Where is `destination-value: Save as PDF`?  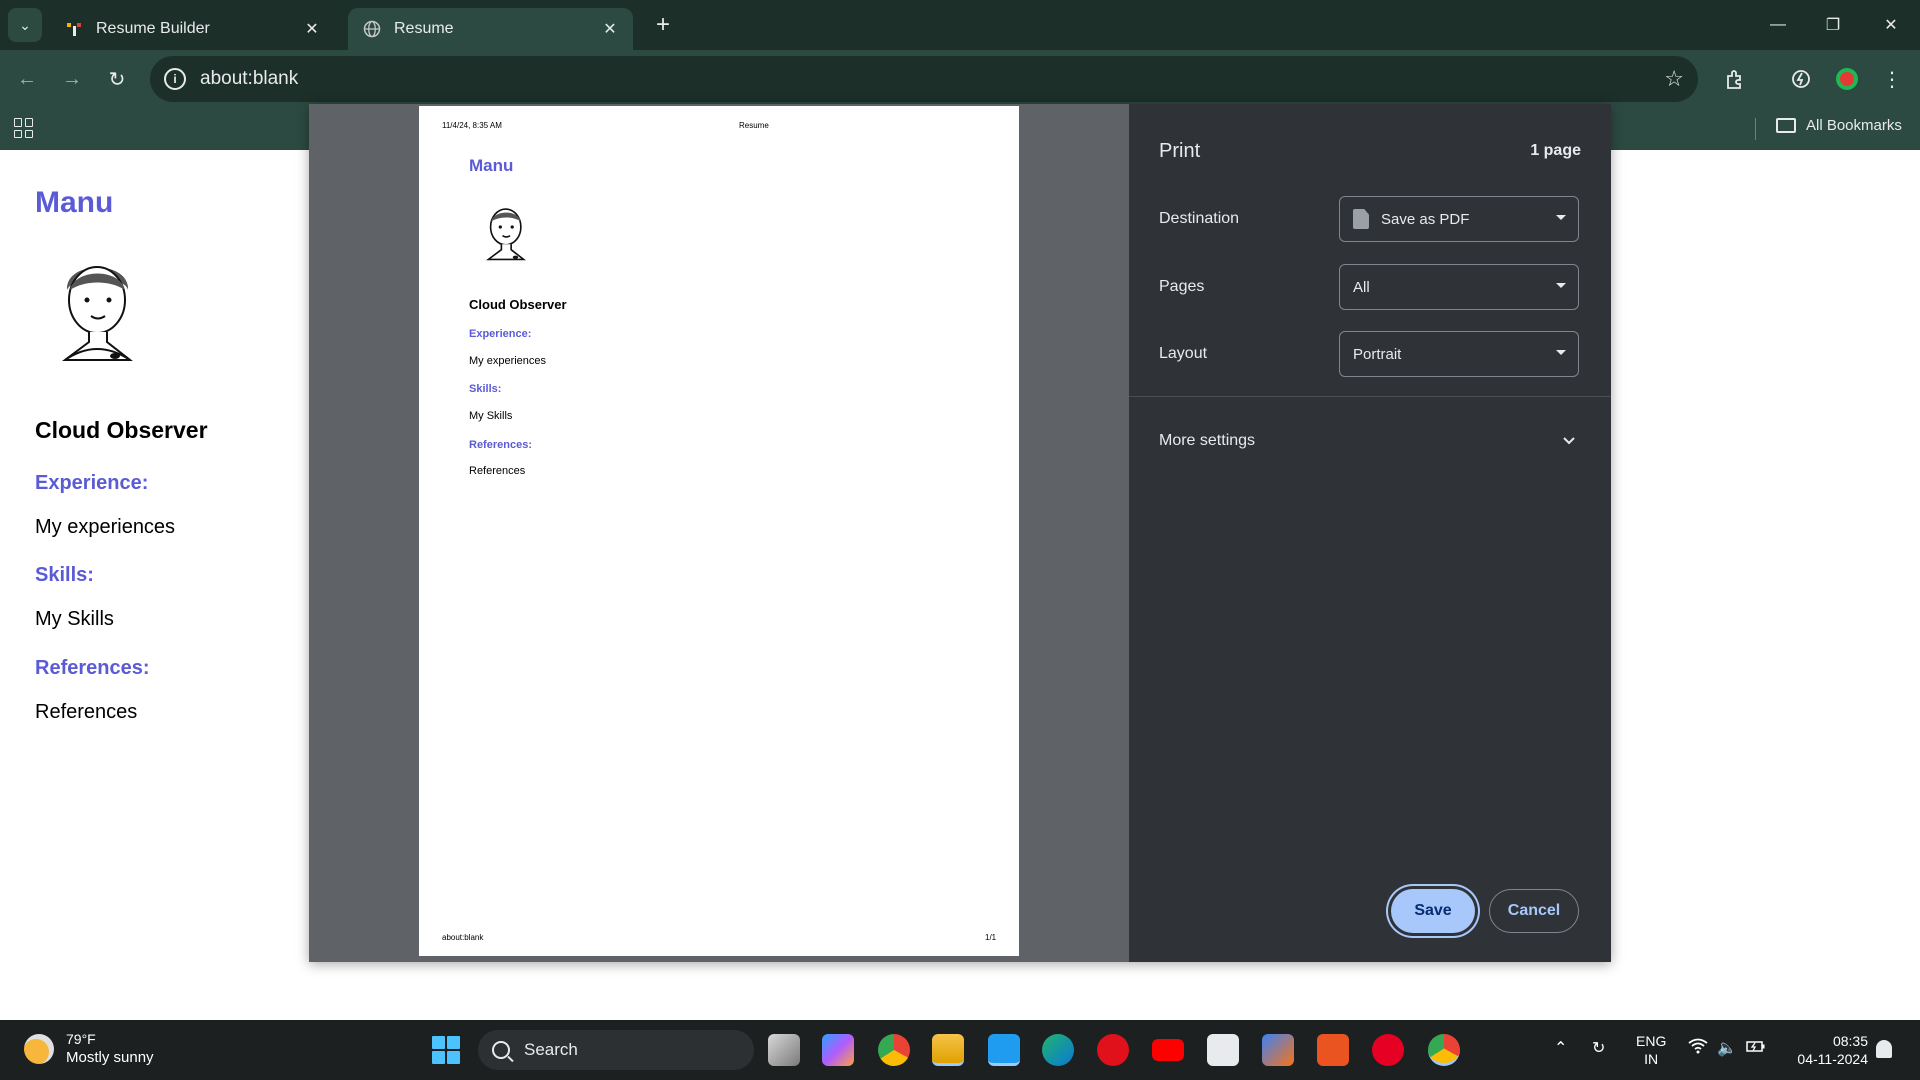
destination-value: Save as PDF is located at coordinates (1425, 219).